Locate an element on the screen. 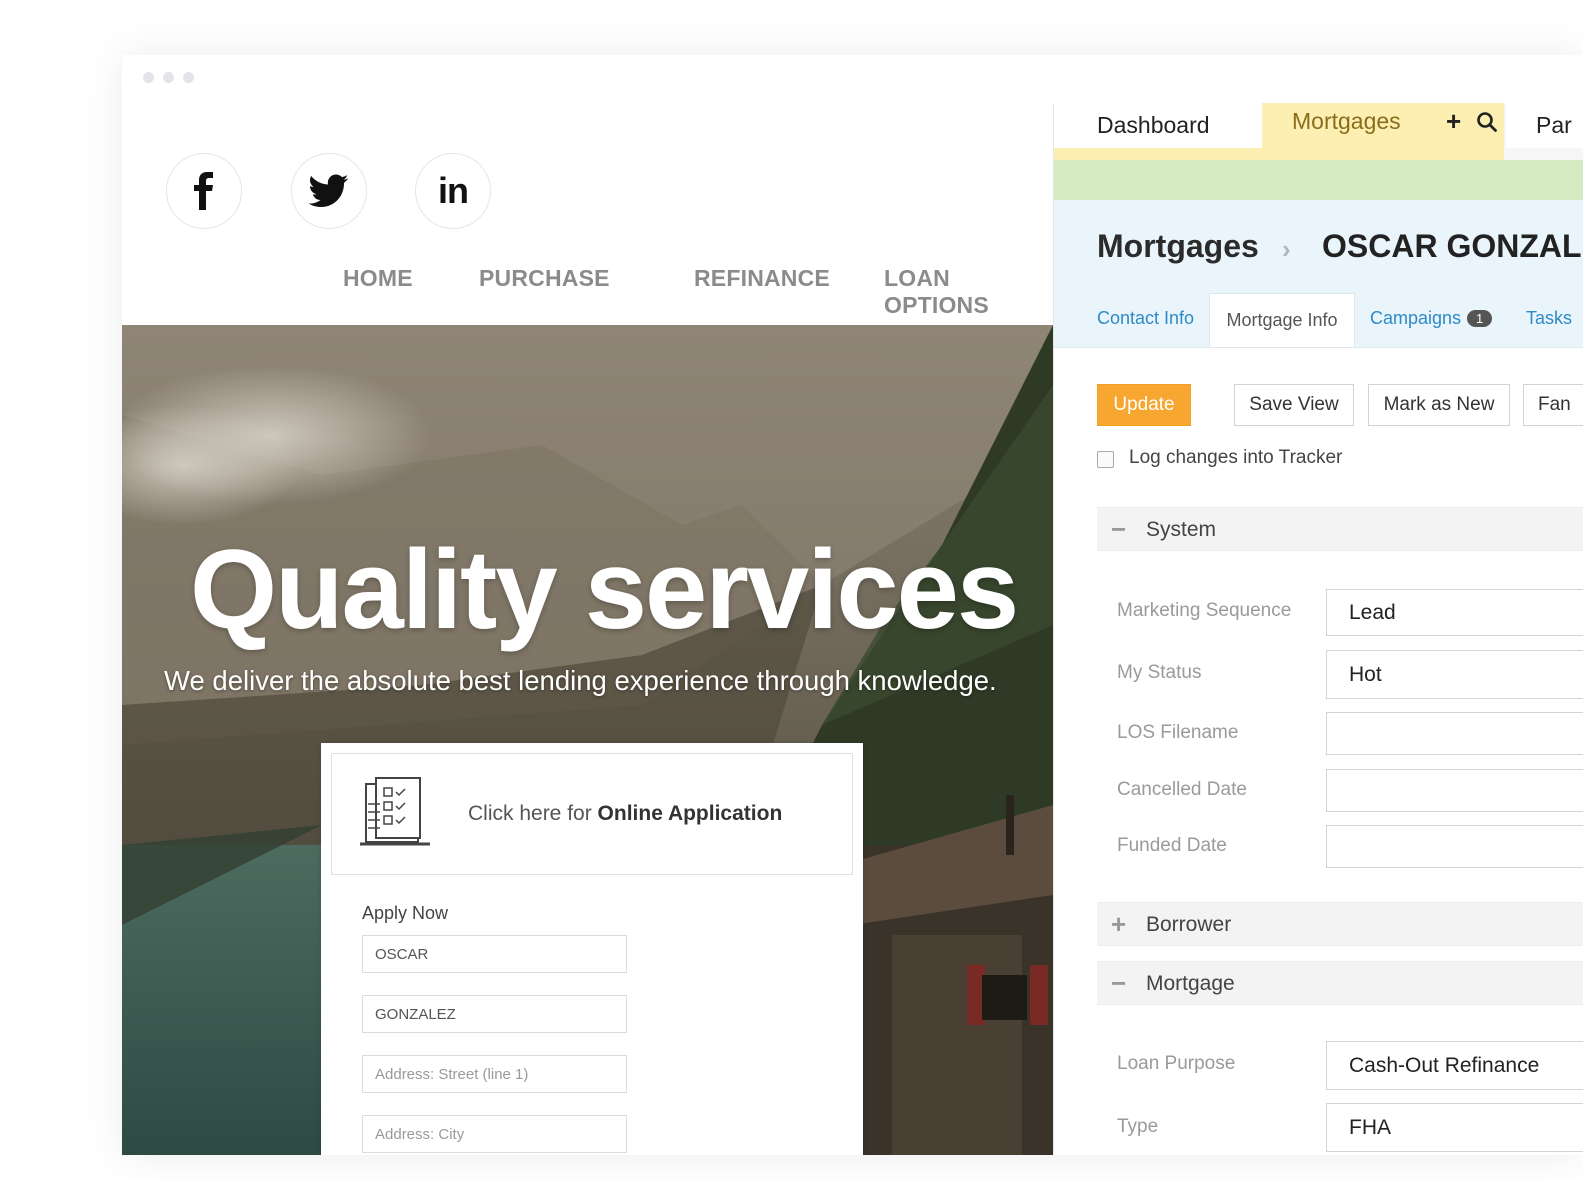 This screenshot has height=1180, width=1583. online-application-button: Click here for Online Application is located at coordinates (592, 814).